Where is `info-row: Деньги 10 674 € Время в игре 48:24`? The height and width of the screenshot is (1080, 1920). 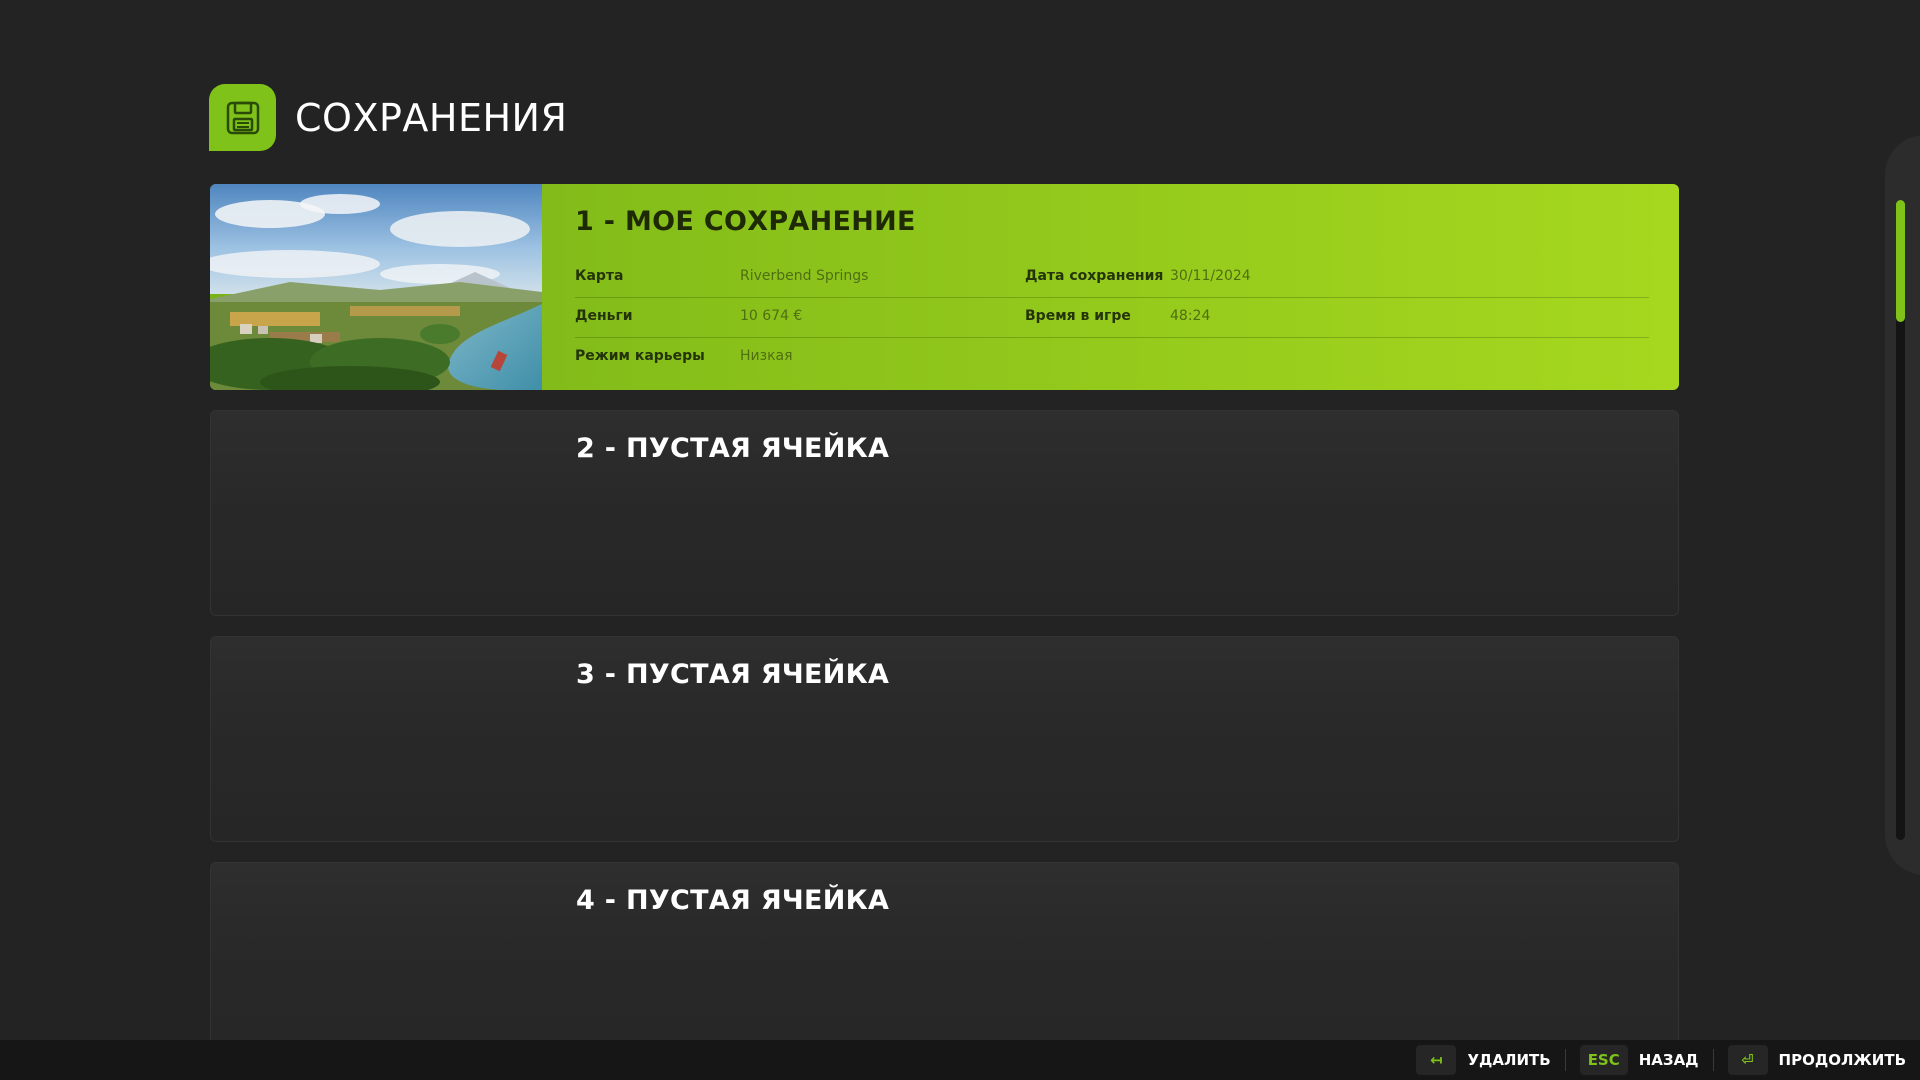
info-row: Деньги 10 674 € Время в игре 48:24 is located at coordinates (1112, 318).